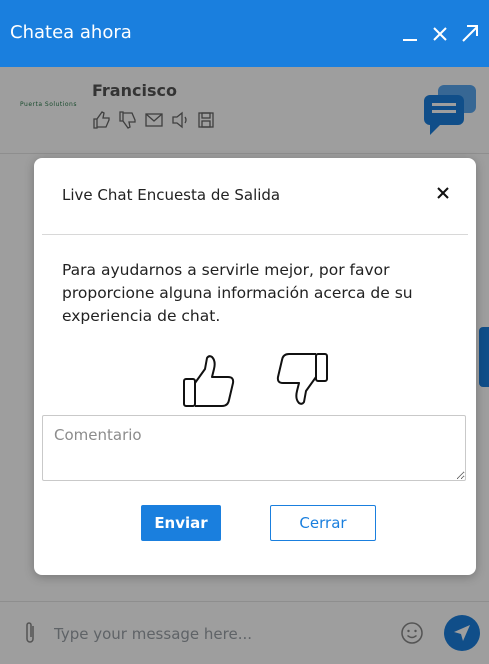 The height and width of the screenshot is (664, 489). Describe the element at coordinates (254, 448) in the screenshot. I see `comment-textarea` at that location.